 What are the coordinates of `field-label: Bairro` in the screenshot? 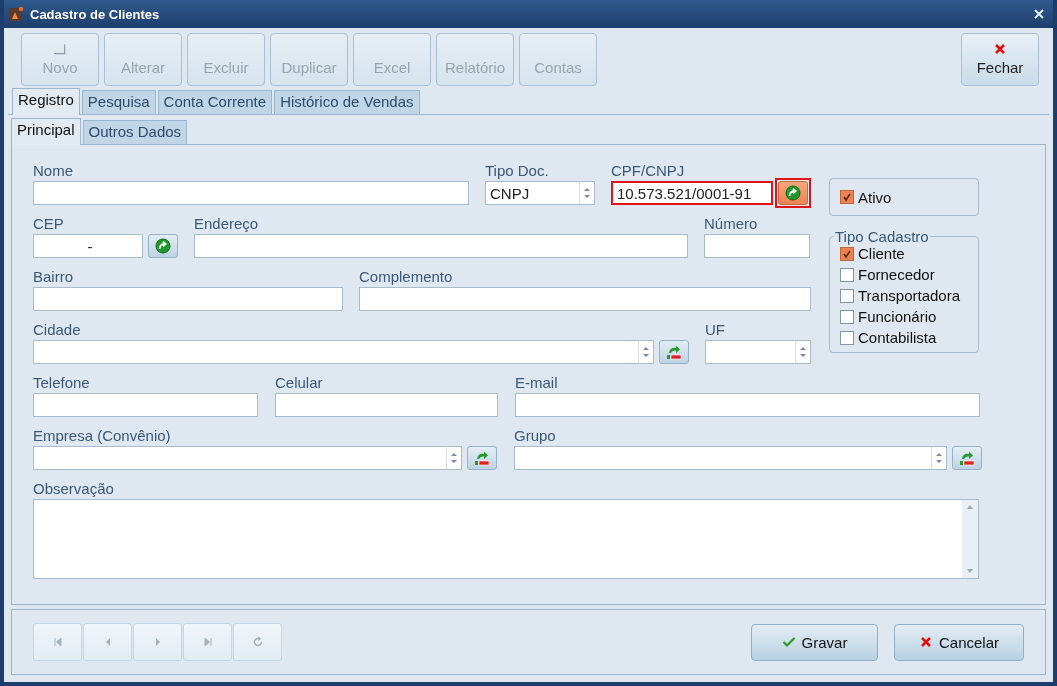 It's located at (53, 277).